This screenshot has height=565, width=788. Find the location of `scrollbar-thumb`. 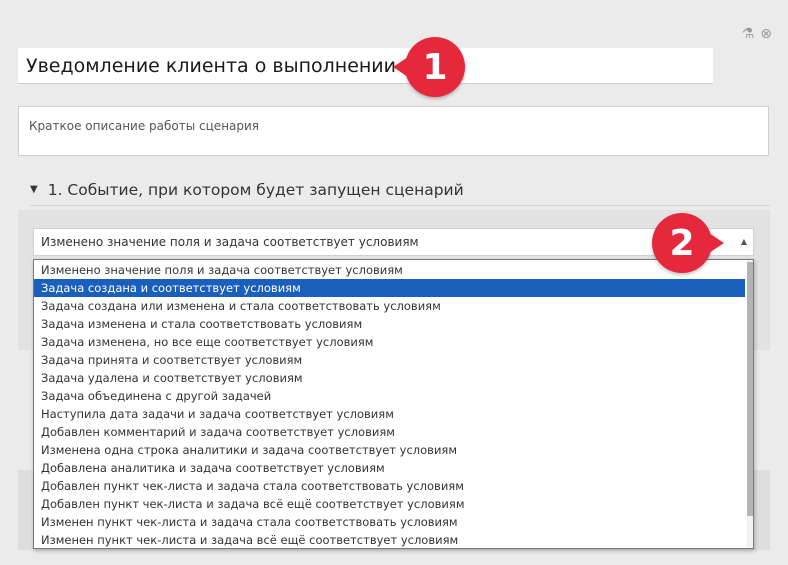

scrollbar-thumb is located at coordinates (750, 389).